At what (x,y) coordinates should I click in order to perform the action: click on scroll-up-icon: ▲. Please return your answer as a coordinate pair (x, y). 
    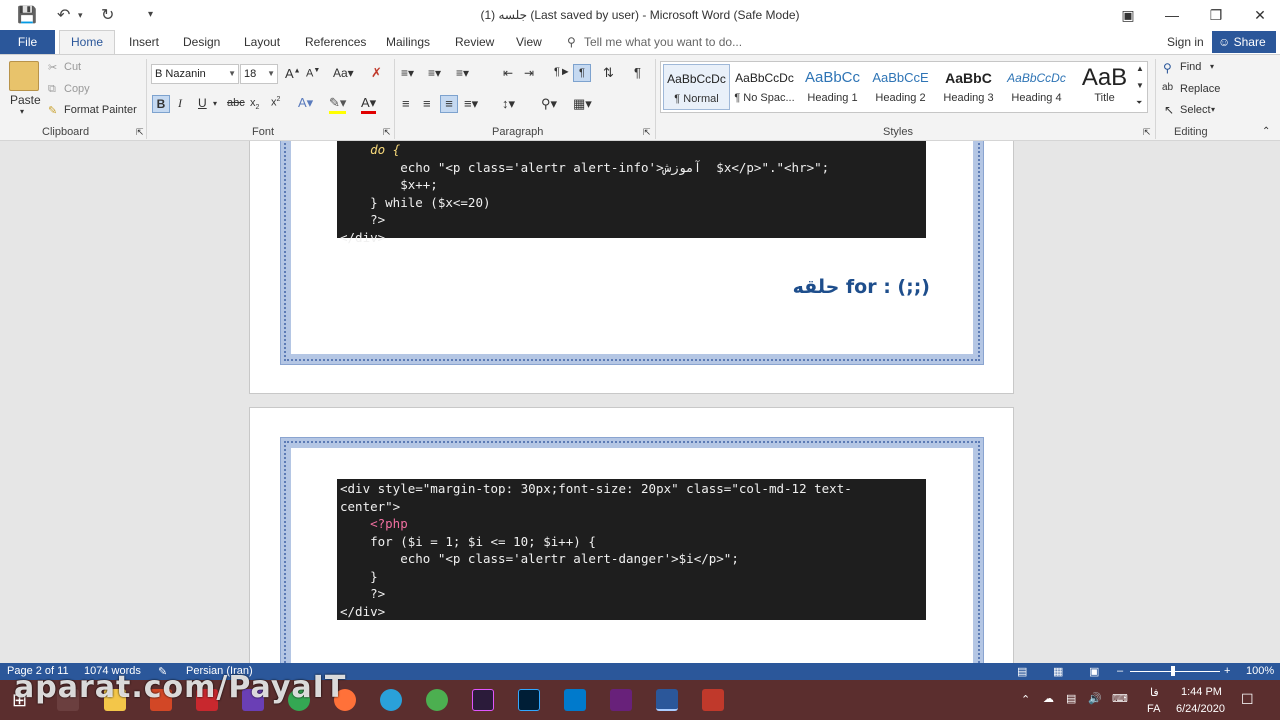
    Looking at the image, I should click on (1140, 68).